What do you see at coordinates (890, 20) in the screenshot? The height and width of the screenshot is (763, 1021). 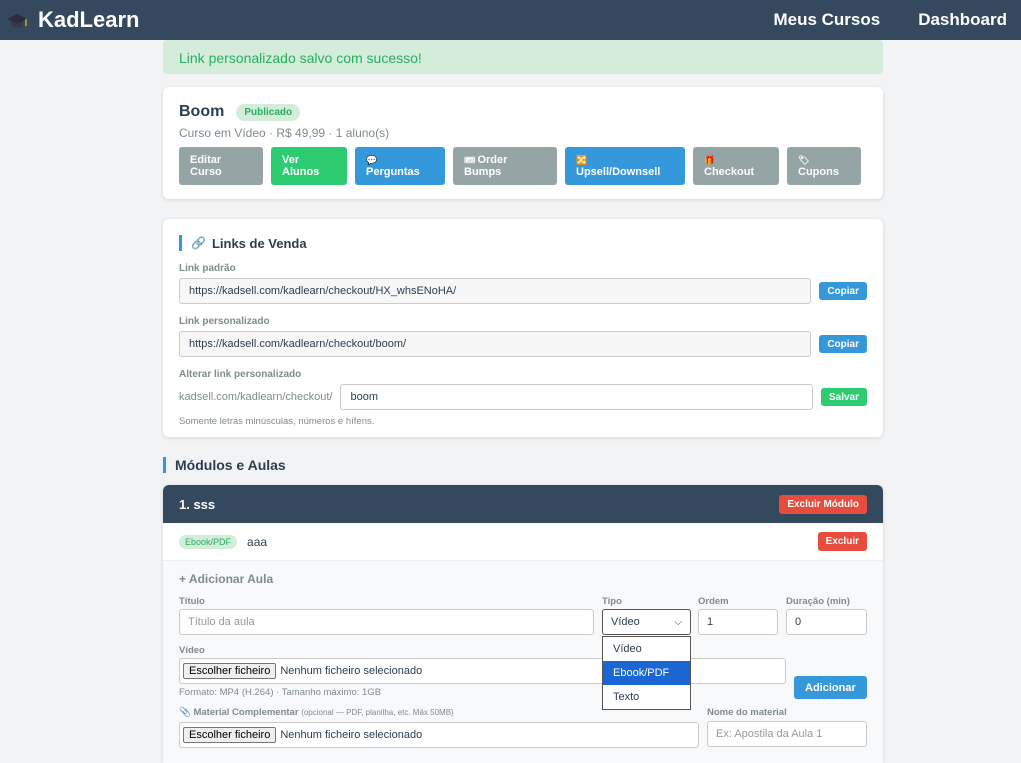 I see `main-nav: Meus Cursos Dashboard` at bounding box center [890, 20].